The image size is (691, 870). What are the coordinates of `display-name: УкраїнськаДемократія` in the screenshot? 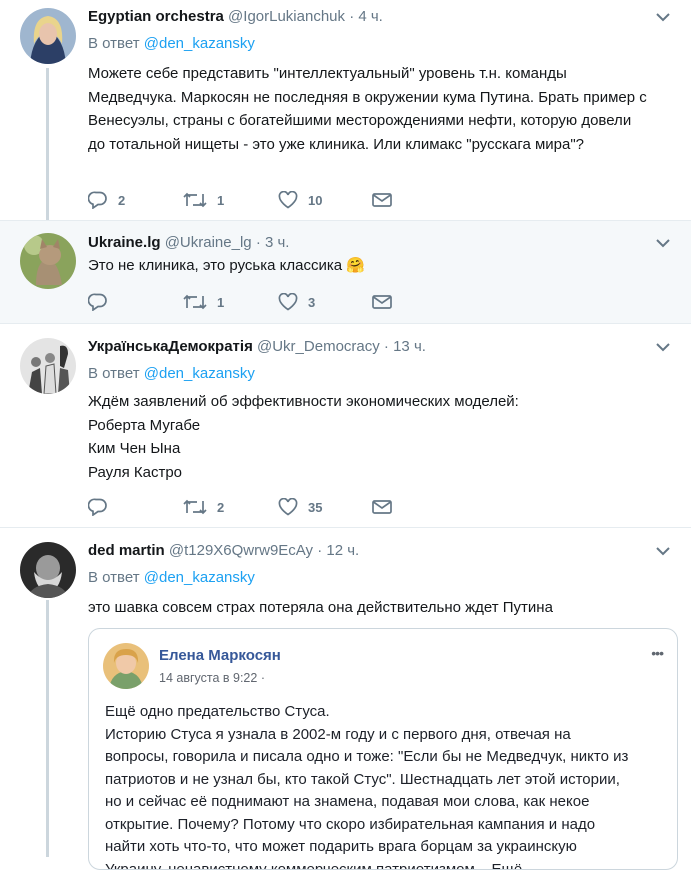 It's located at (170, 346).